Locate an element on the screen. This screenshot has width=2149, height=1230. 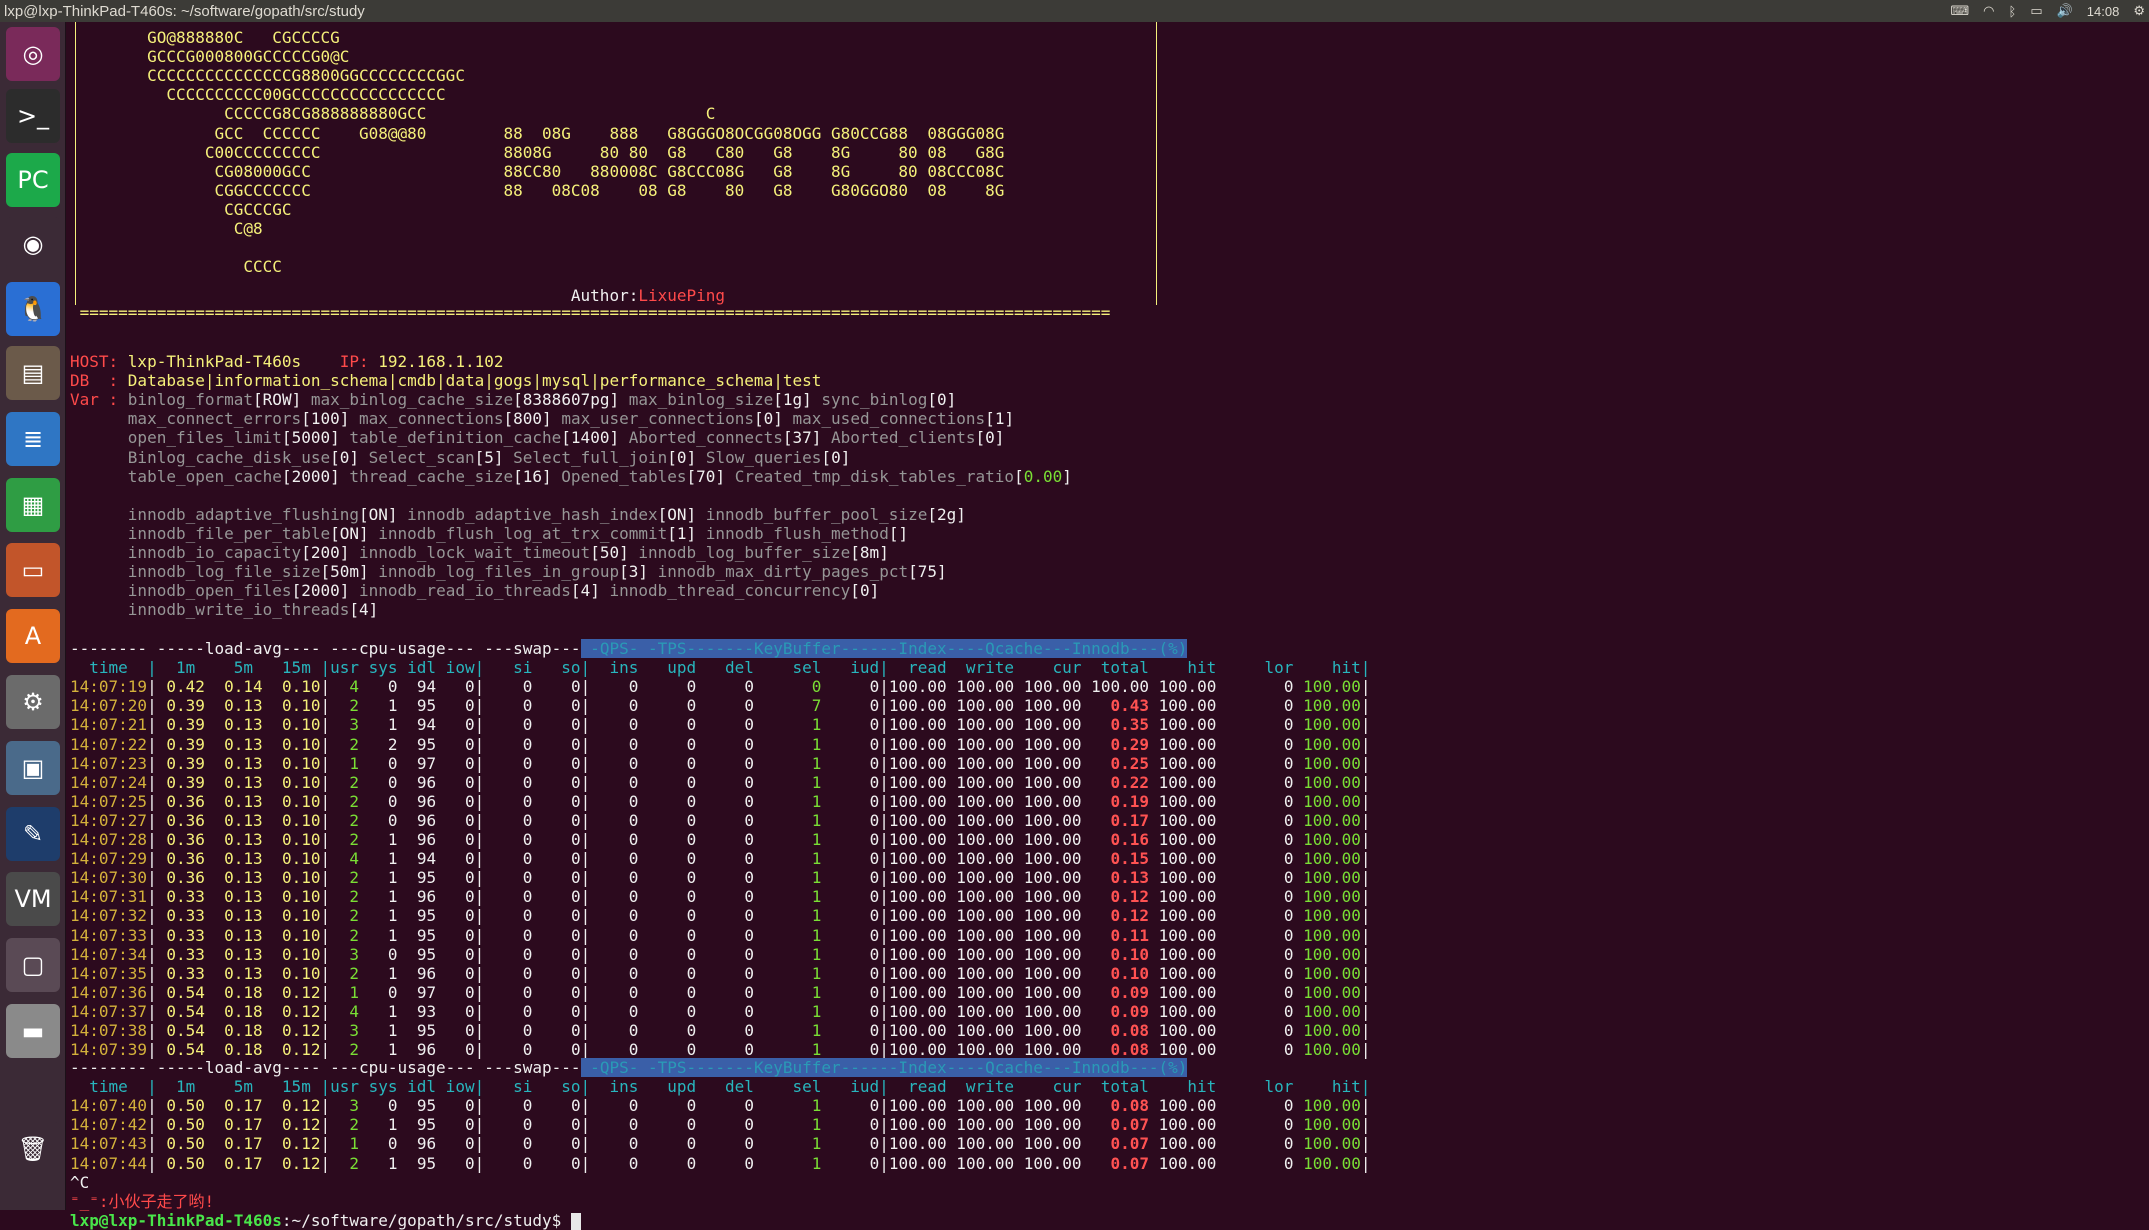
clock: 14:08 is located at coordinates (2103, 11).